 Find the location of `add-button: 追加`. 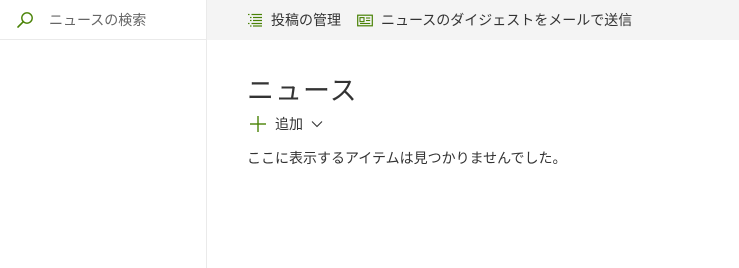

add-button: 追加 is located at coordinates (286, 124).